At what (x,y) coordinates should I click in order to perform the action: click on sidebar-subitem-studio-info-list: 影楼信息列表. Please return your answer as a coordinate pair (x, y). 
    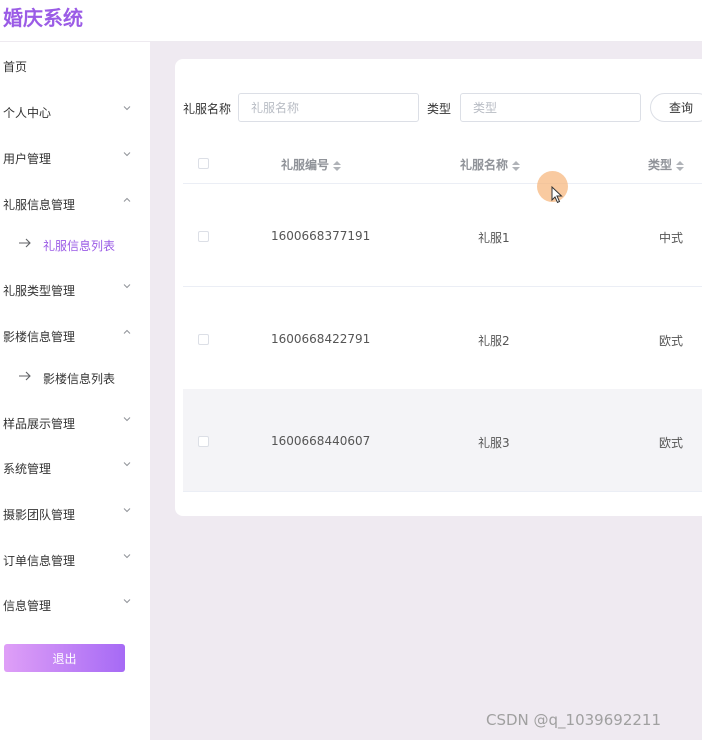
    Looking at the image, I should click on (75, 378).